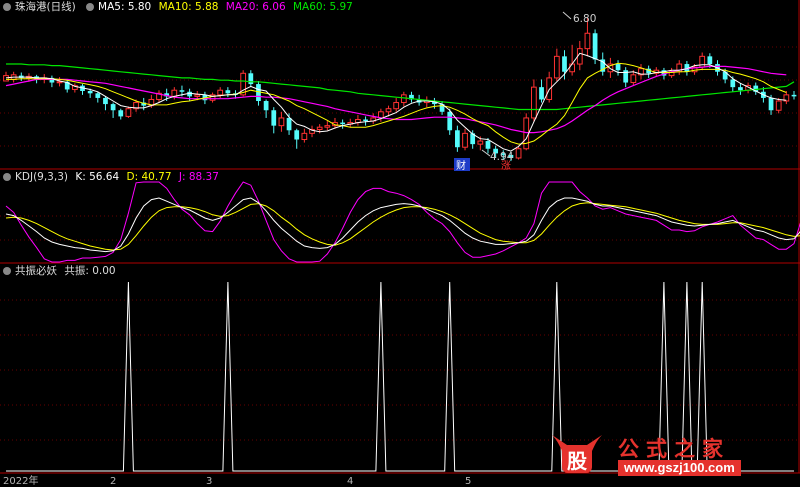 The image size is (800, 487). Describe the element at coordinates (20, 480) in the screenshot. I see `x-tick-label-1: 2022年` at that location.